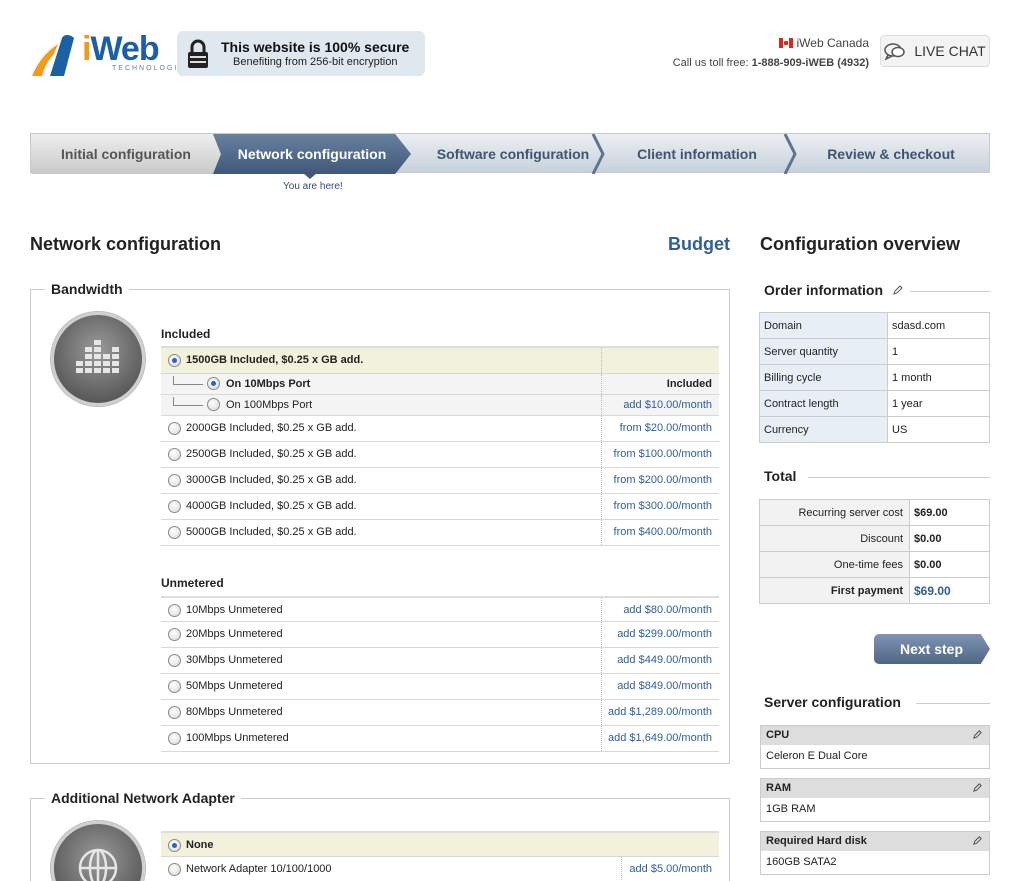 The height and width of the screenshot is (881, 1021). Describe the element at coordinates (53, 55) in the screenshot. I see `logo-mark-icon` at that location.